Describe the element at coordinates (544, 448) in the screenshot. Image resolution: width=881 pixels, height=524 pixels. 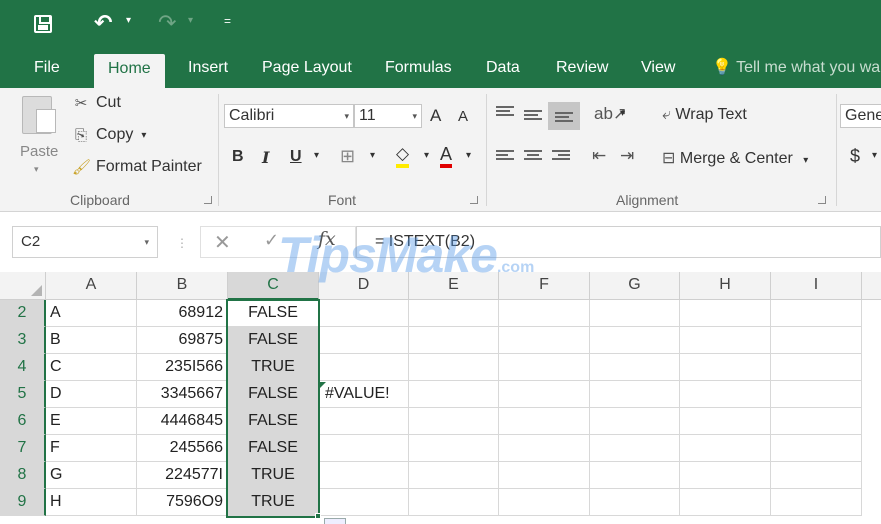
I see `cell-f7` at that location.